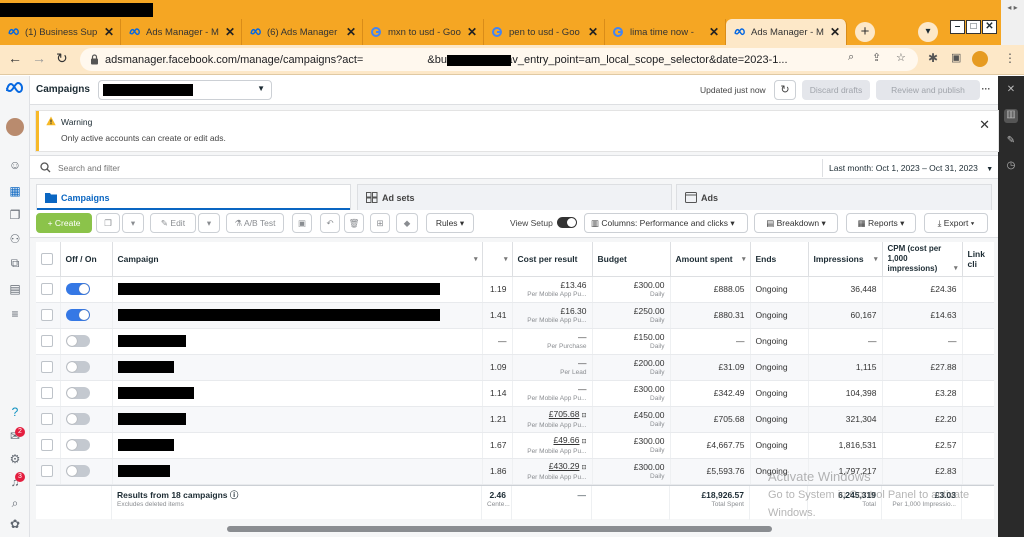 The width and height of the screenshot is (1024, 537). I want to click on discard-drafts-button: Discard drafts, so click(836, 90).